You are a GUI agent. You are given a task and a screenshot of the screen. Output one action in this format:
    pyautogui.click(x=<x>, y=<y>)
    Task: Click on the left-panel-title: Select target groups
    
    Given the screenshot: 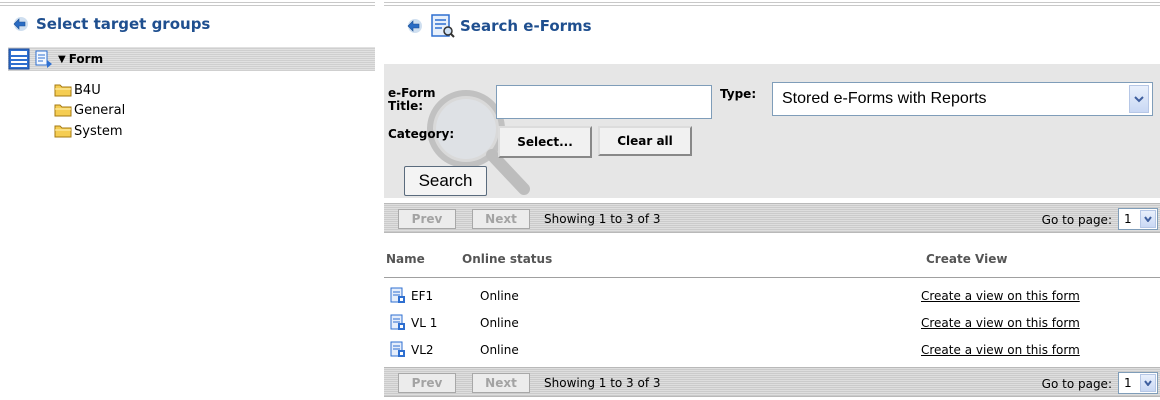 What is the action you would take?
    pyautogui.click(x=123, y=24)
    